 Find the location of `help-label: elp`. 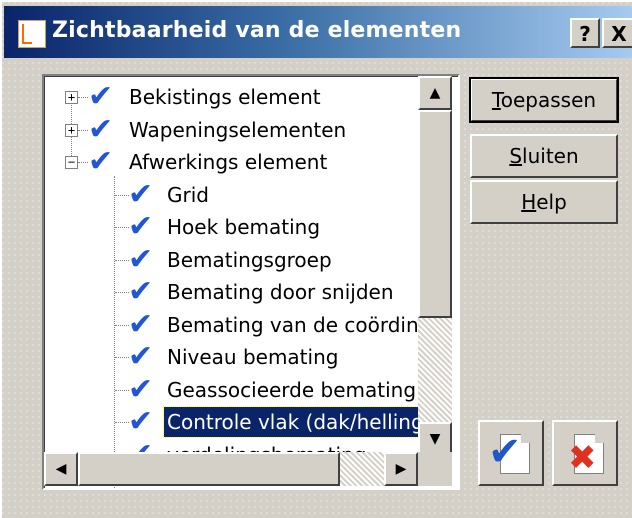

help-label: elp is located at coordinates (551, 202).